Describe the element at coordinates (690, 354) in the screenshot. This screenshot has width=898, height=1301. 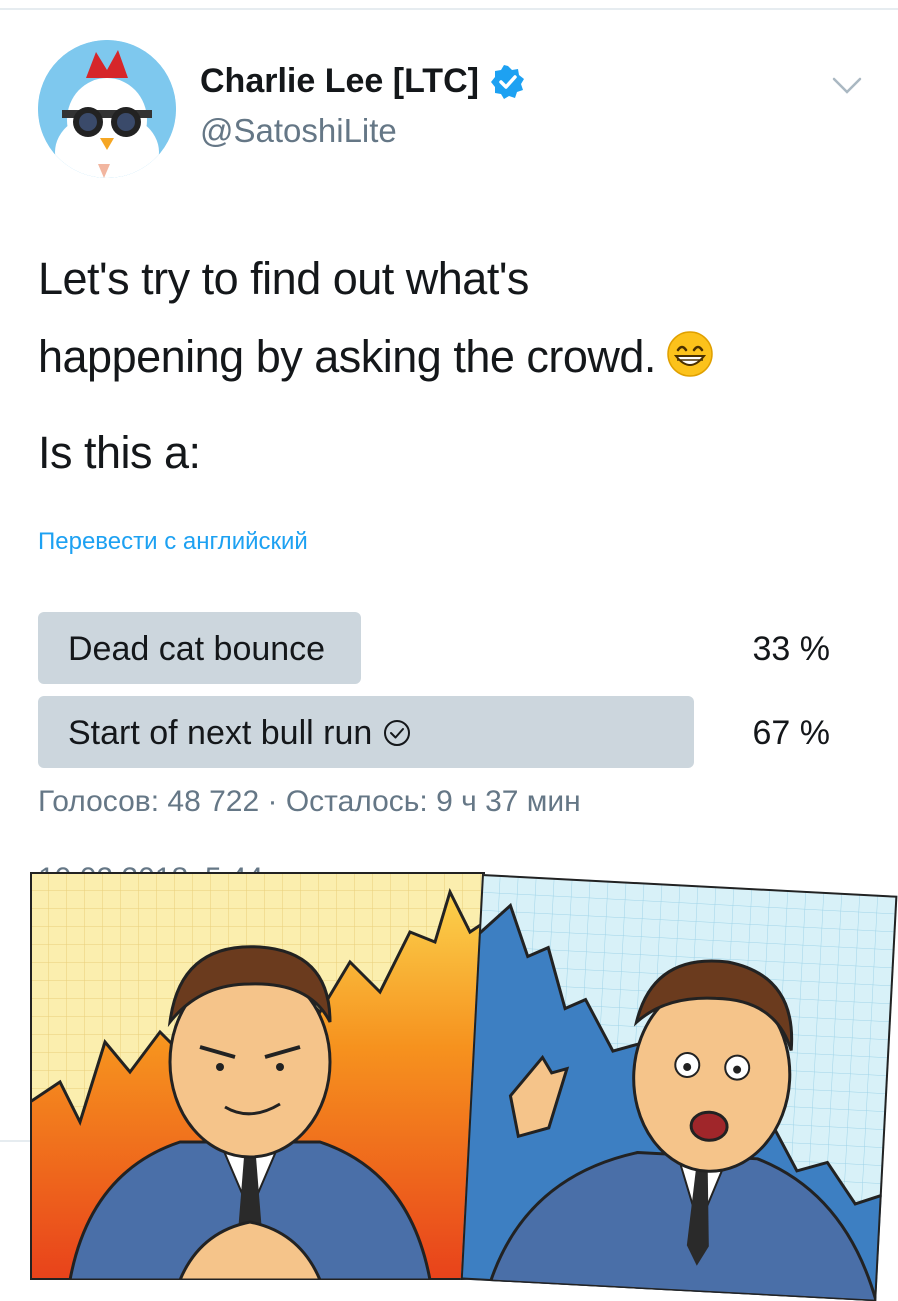
I see `grinning-face-icon` at that location.